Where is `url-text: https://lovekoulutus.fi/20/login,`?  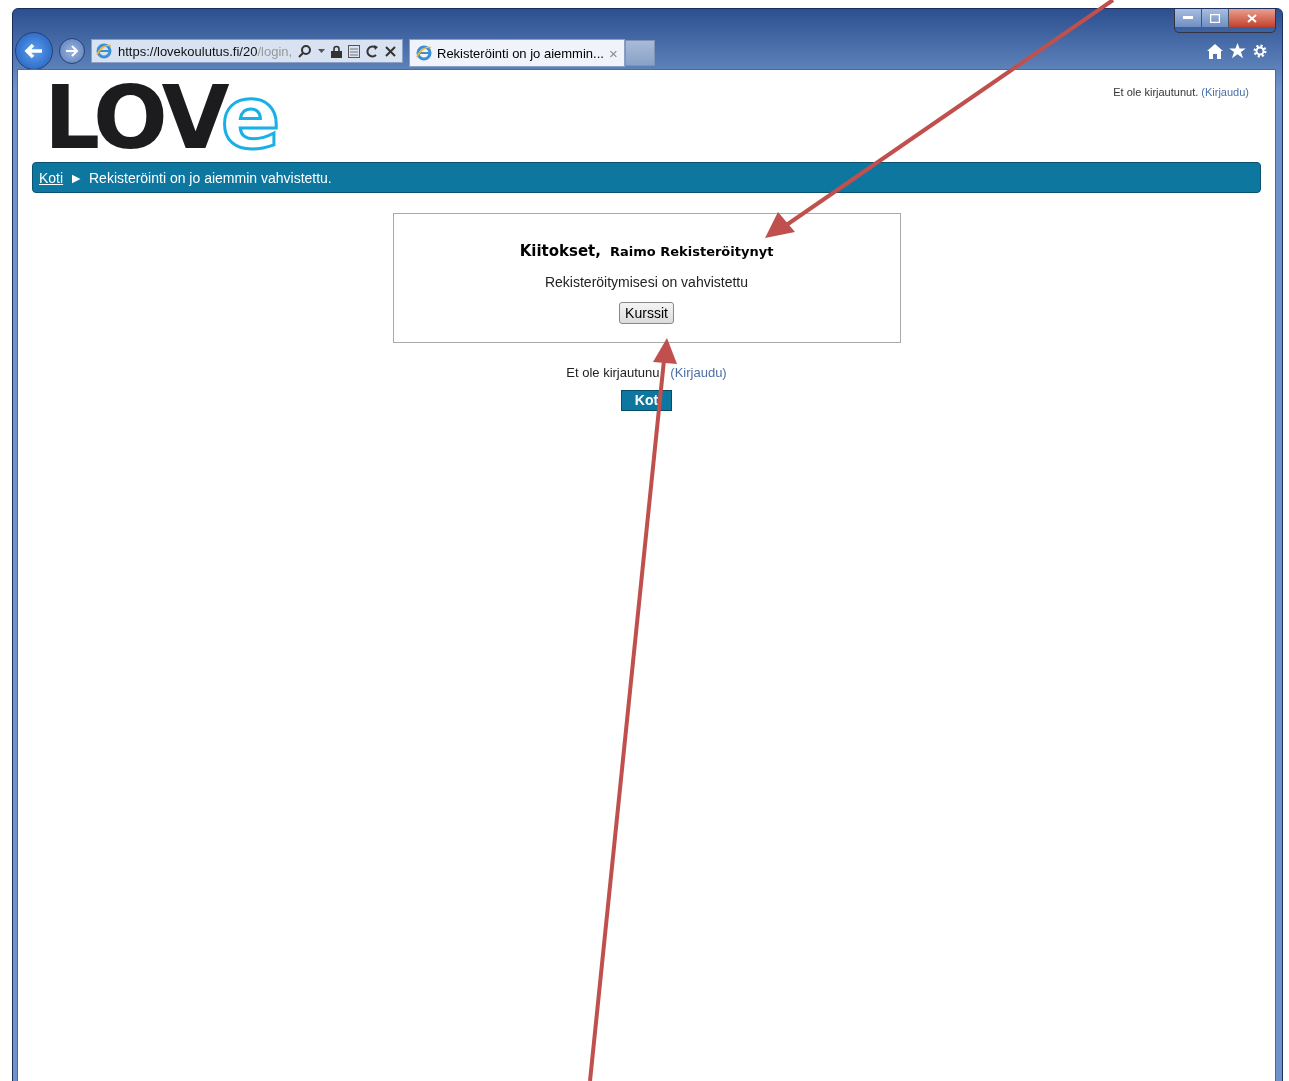
url-text: https://lovekoulutus.fi/20/login, is located at coordinates (205, 51).